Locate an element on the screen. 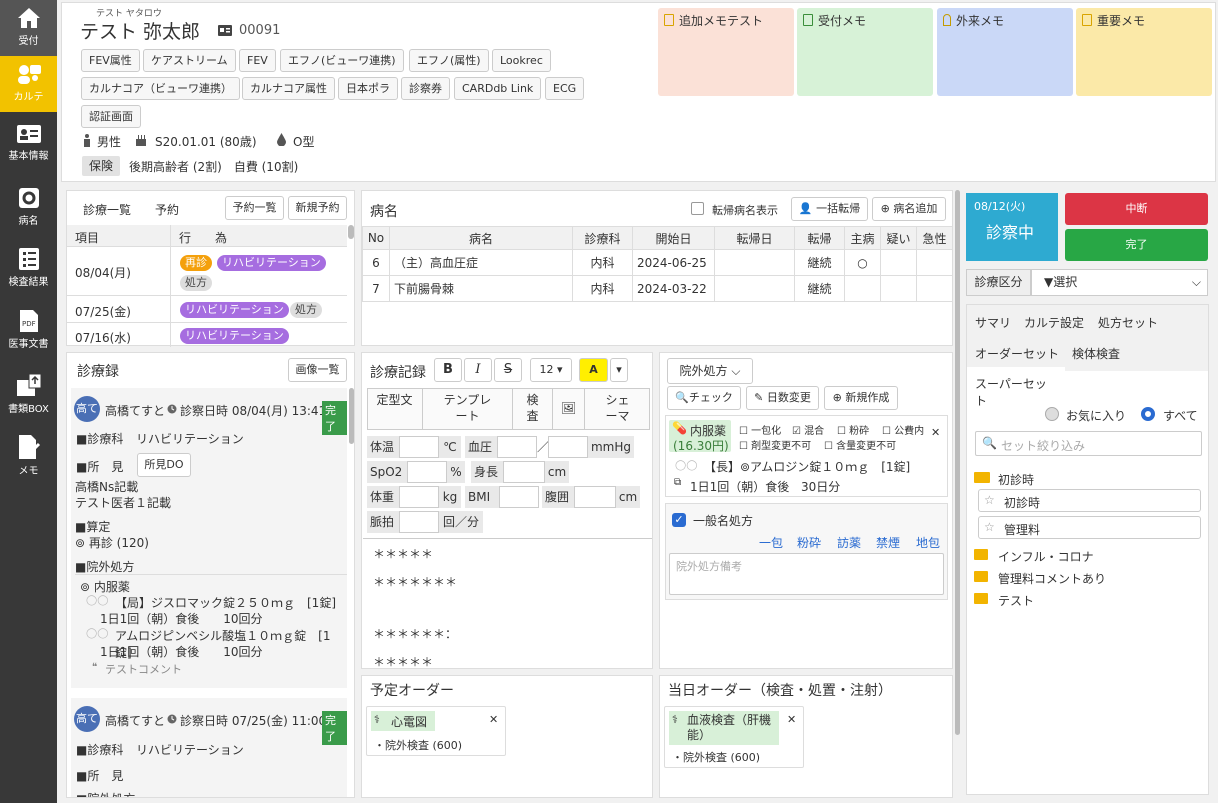  set-search-input: 🔍 セット絞り込み is located at coordinates (1088, 443).